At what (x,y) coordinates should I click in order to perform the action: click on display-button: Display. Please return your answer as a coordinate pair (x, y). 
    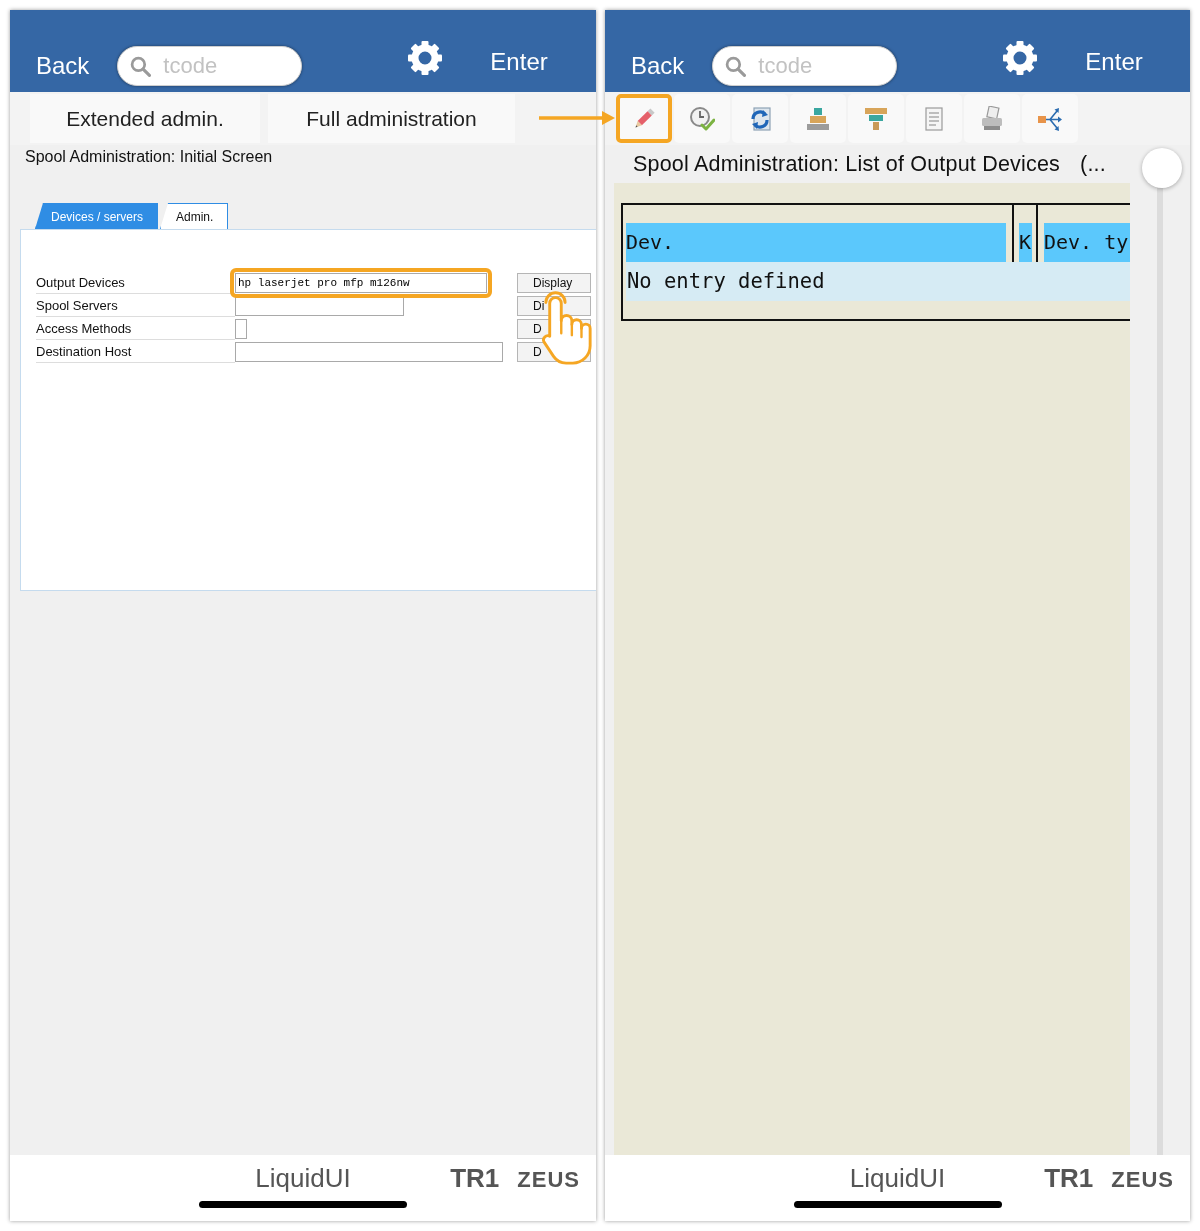
    Looking at the image, I should click on (554, 282).